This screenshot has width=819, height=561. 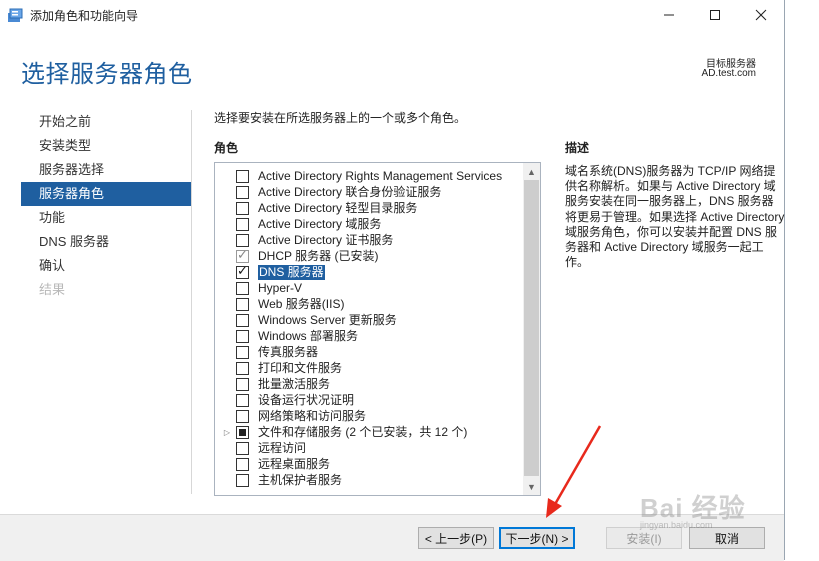 What do you see at coordinates (368, 304) in the screenshot?
I see `role-row: Web 服务器(IIS)` at bounding box center [368, 304].